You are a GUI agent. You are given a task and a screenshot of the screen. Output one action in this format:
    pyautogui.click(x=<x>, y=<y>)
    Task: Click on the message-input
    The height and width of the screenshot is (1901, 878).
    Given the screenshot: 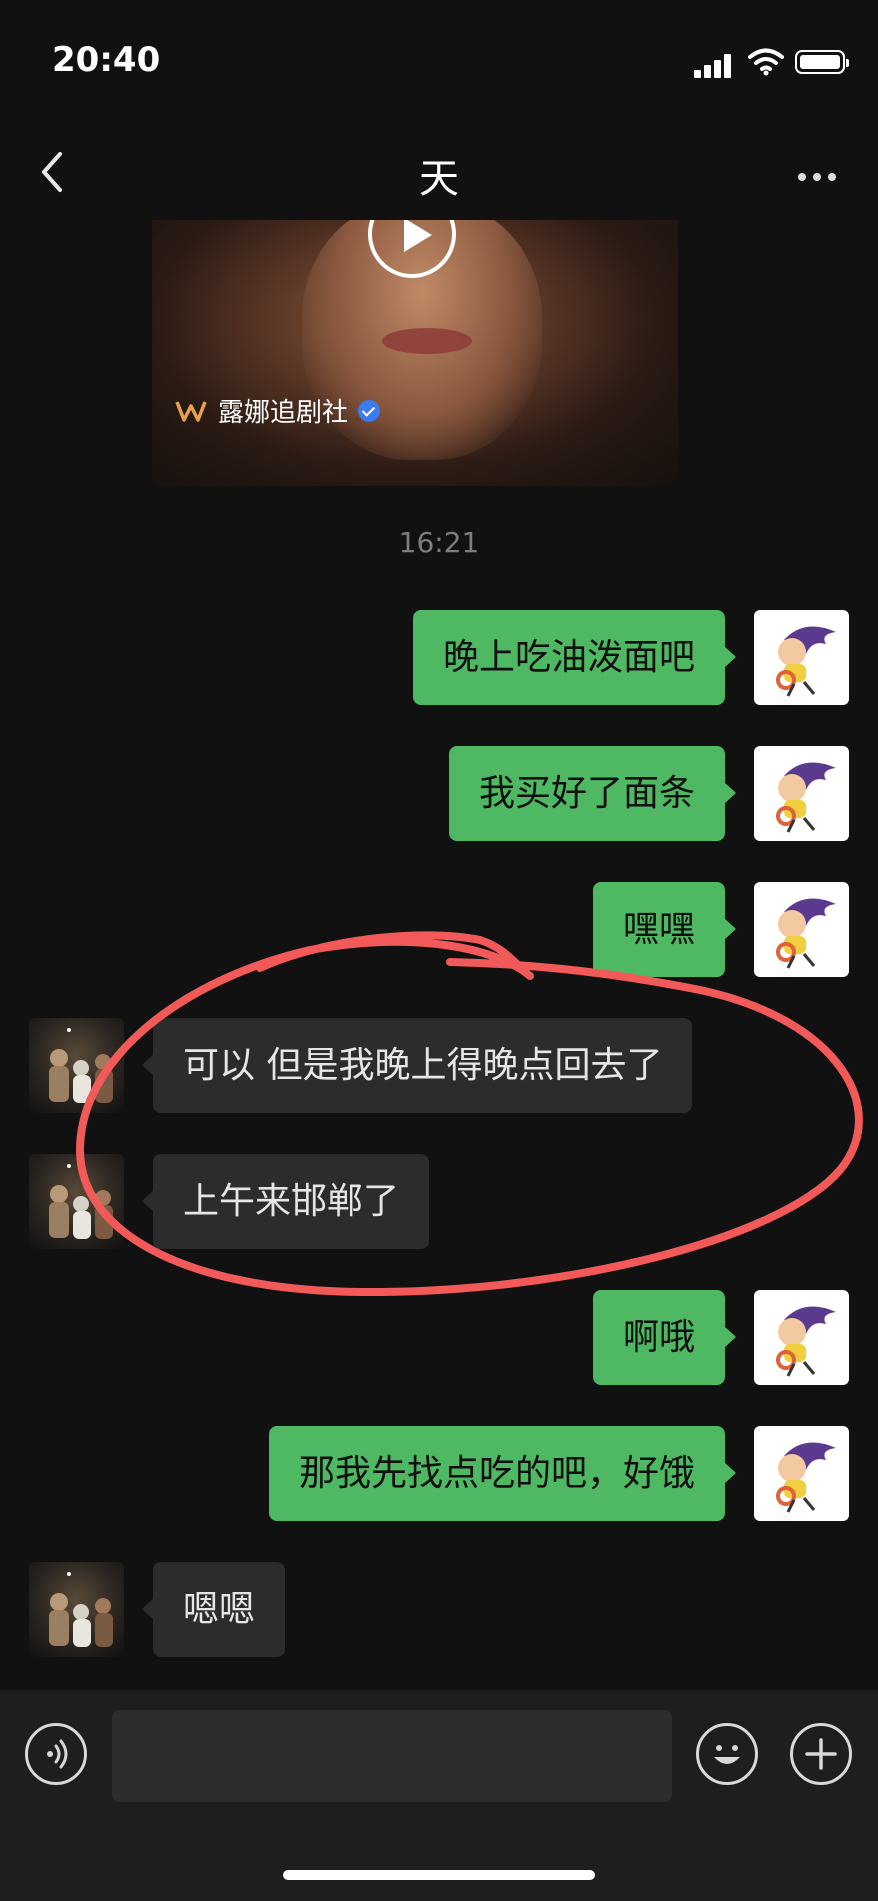 What is the action you would take?
    pyautogui.click(x=392, y=1756)
    